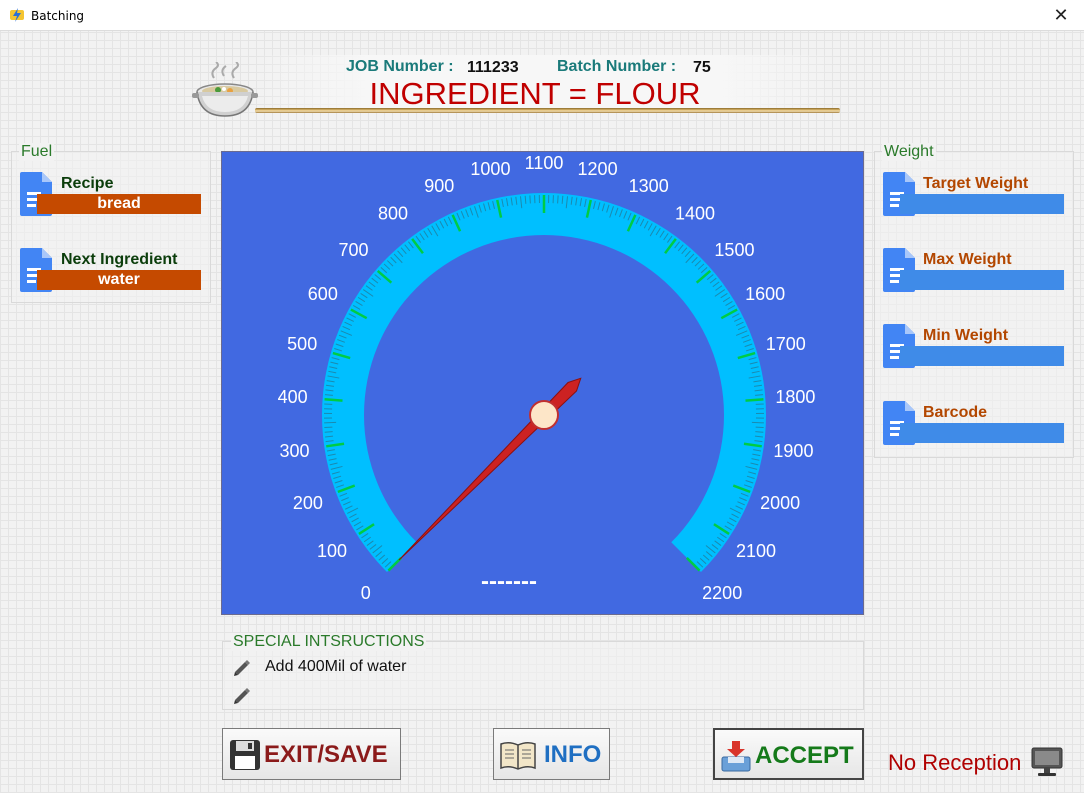 The height and width of the screenshot is (793, 1084). What do you see at coordinates (326, 755) in the screenshot?
I see `exit-save-label: EXIT/SAVE` at bounding box center [326, 755].